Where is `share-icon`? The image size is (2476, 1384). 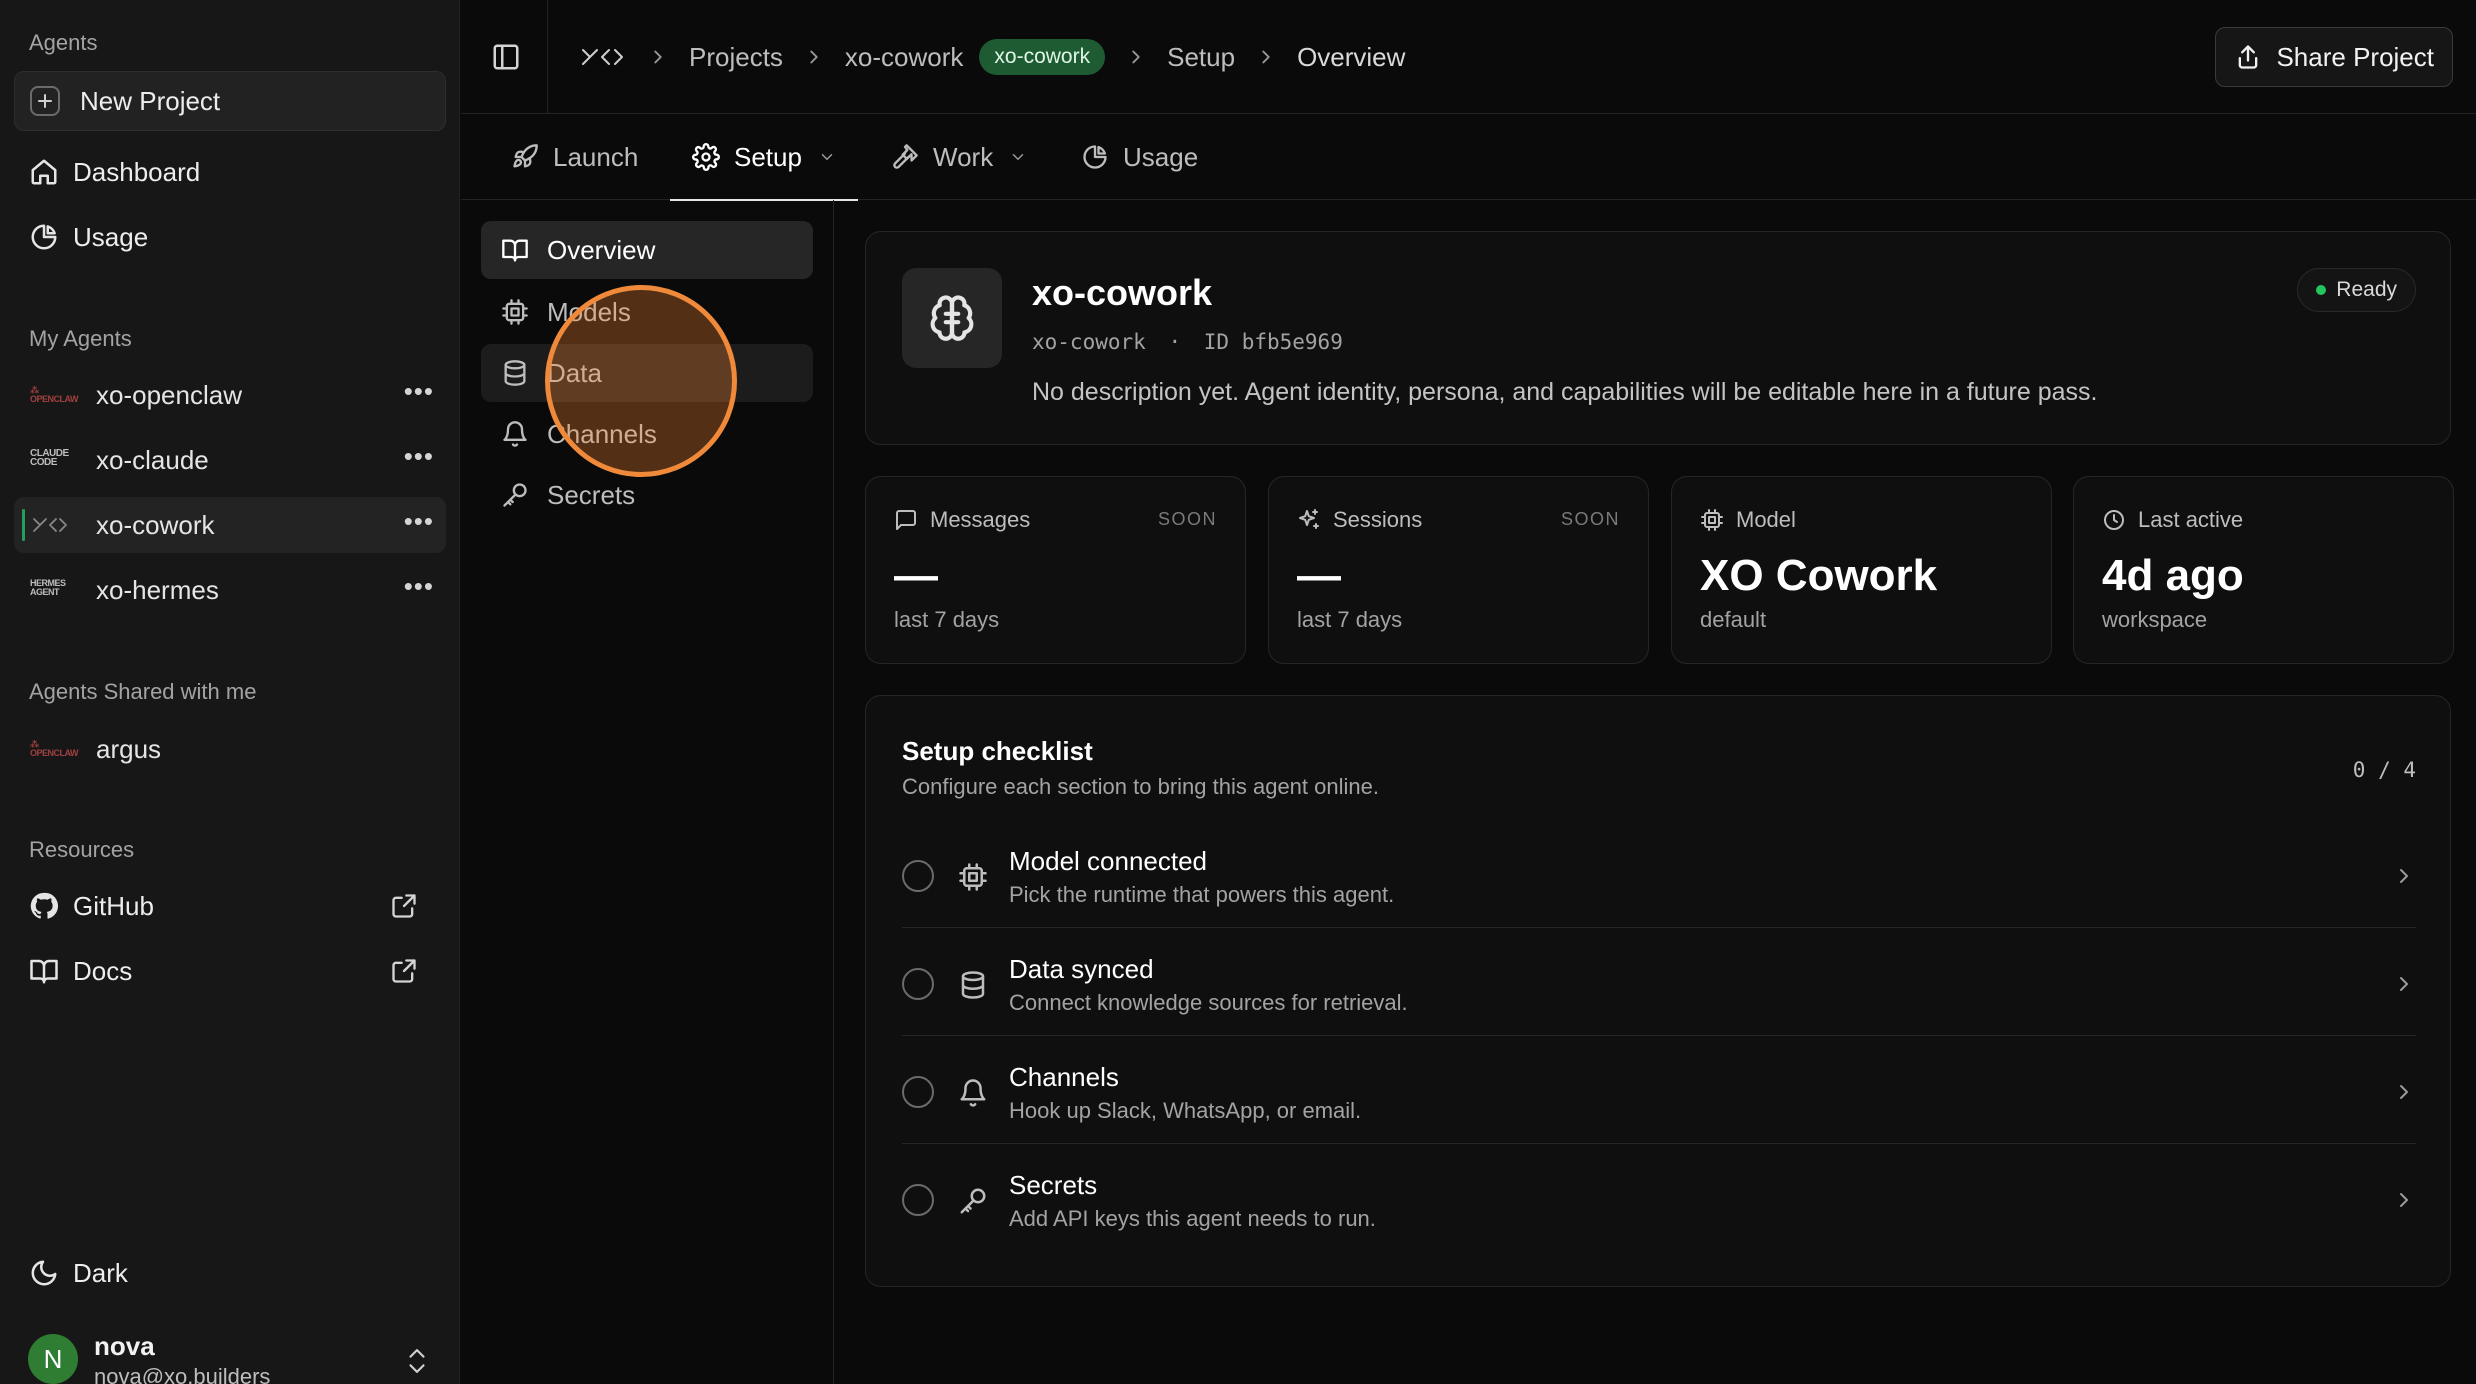
share-icon is located at coordinates (2248, 57).